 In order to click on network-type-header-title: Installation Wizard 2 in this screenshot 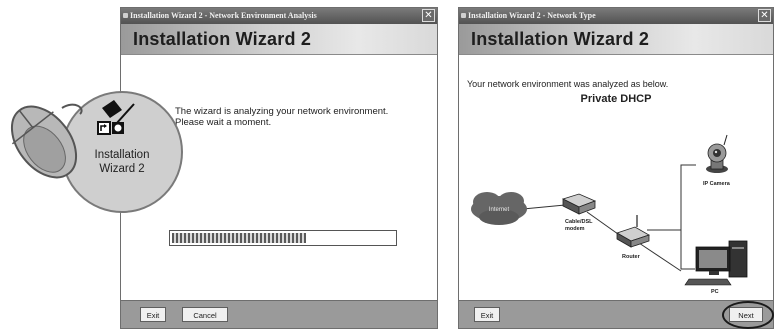, I will do `click(560, 39)`.